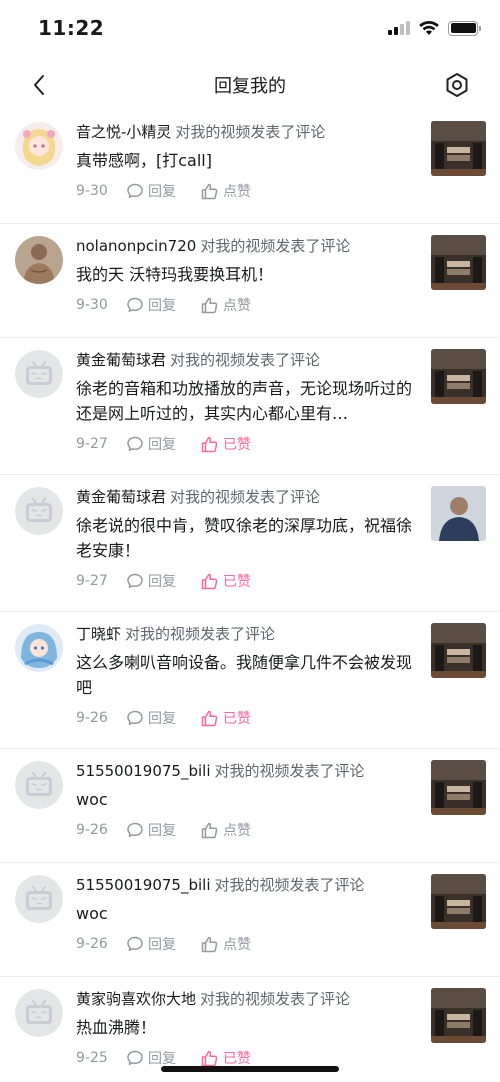 The image size is (500, 1082). What do you see at coordinates (248, 160) in the screenshot?
I see `comment-text: 真带感啊，[打call]` at bounding box center [248, 160].